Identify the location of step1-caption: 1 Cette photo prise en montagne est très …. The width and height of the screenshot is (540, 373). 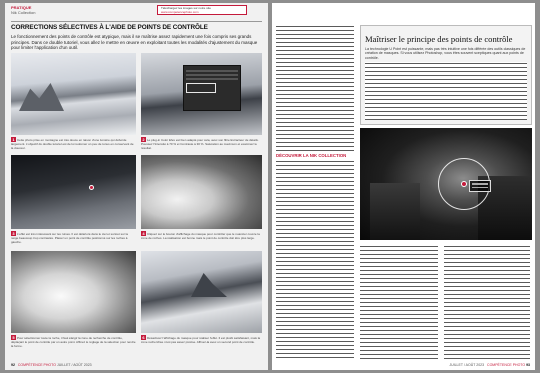
(73, 143).